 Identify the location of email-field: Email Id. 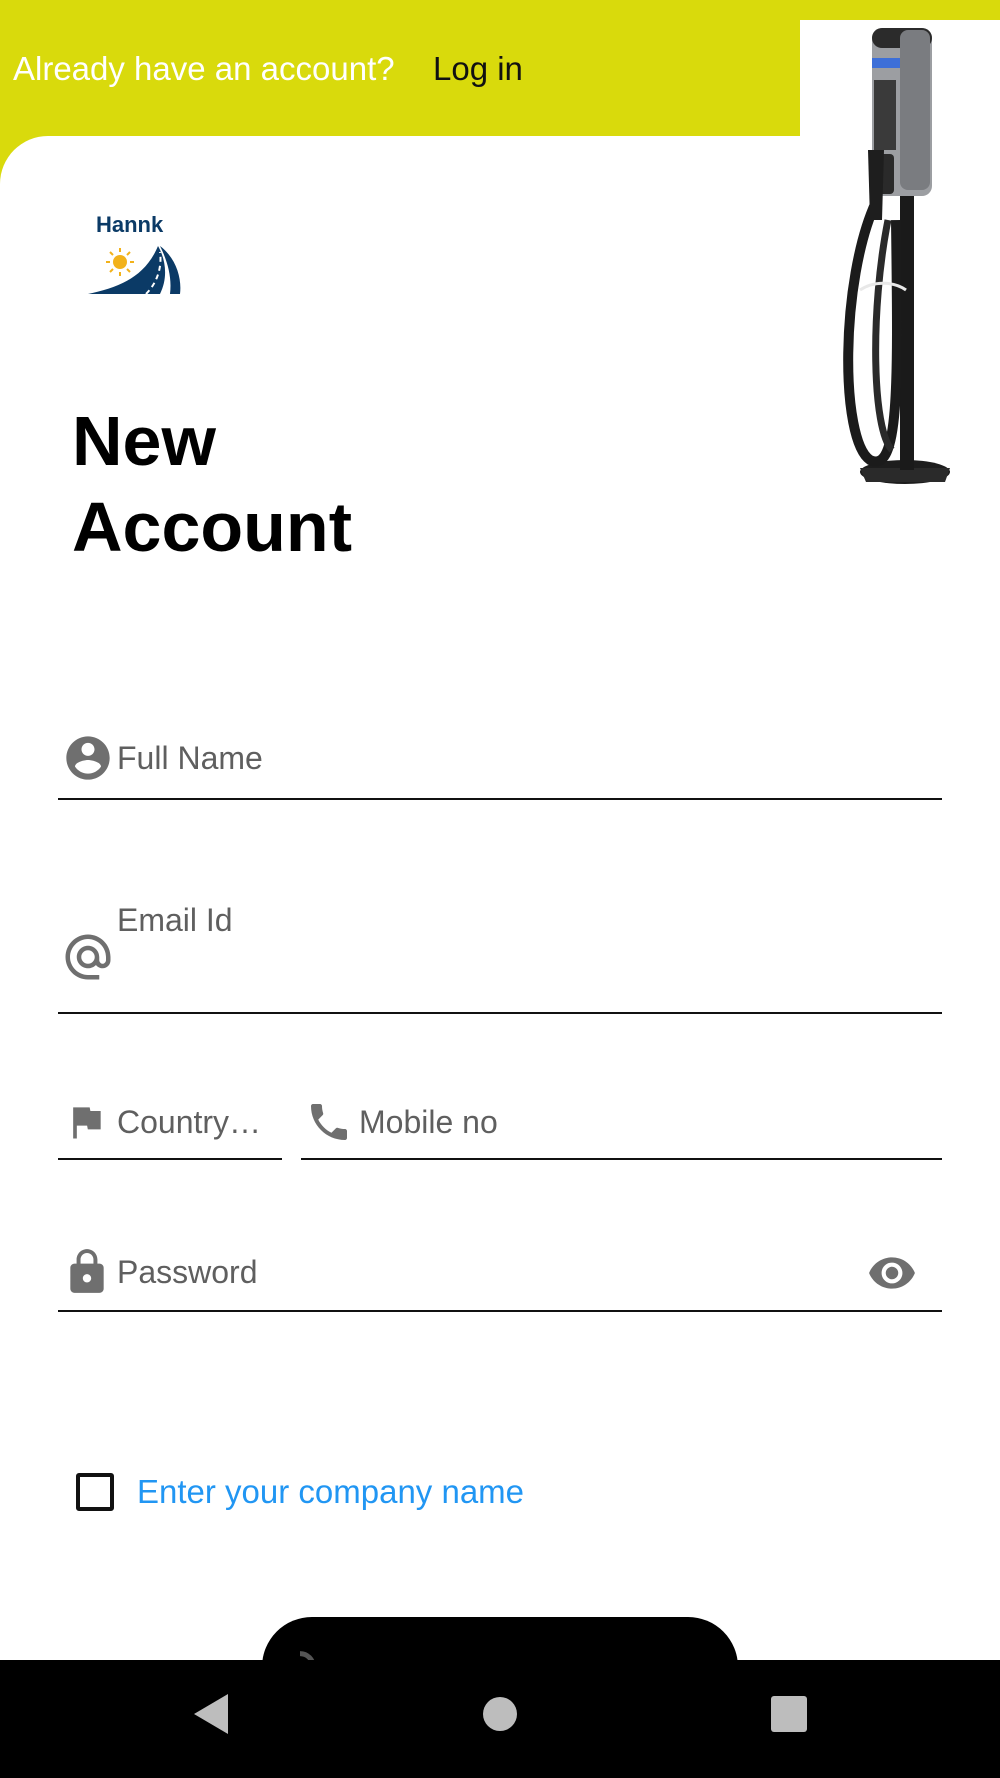
(500, 955).